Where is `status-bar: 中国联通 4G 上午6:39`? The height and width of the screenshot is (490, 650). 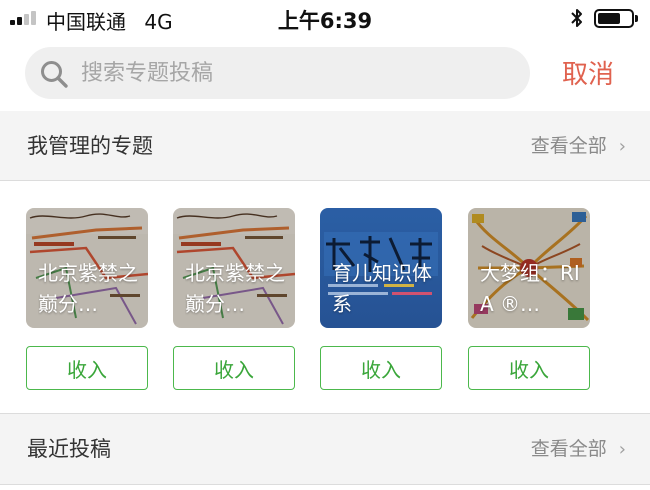
status-bar: 中国联通 4G 上午6:39 is located at coordinates (325, 18).